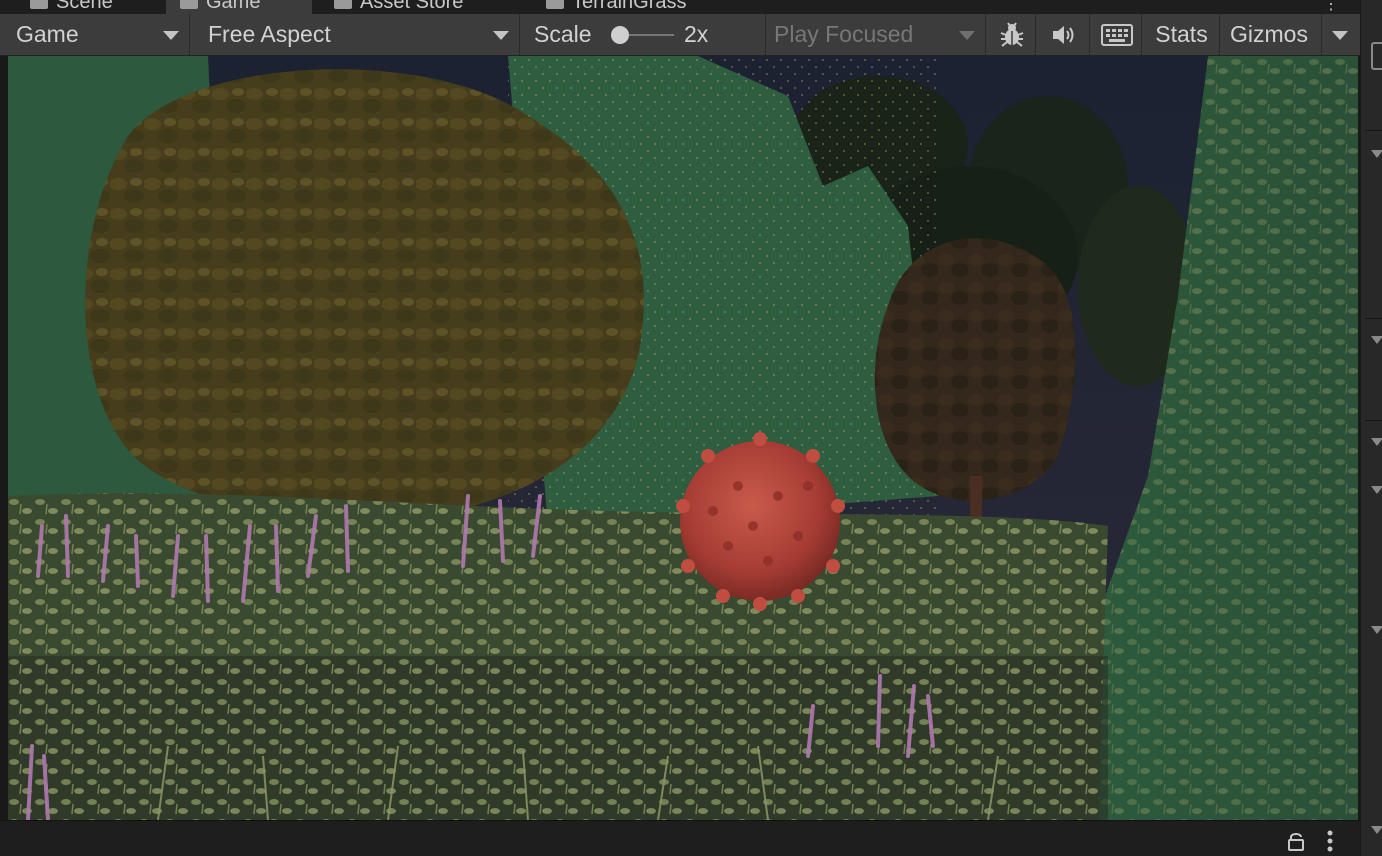 The height and width of the screenshot is (856, 1382). What do you see at coordinates (1371, 428) in the screenshot?
I see `inspector-panel-edge` at bounding box center [1371, 428].